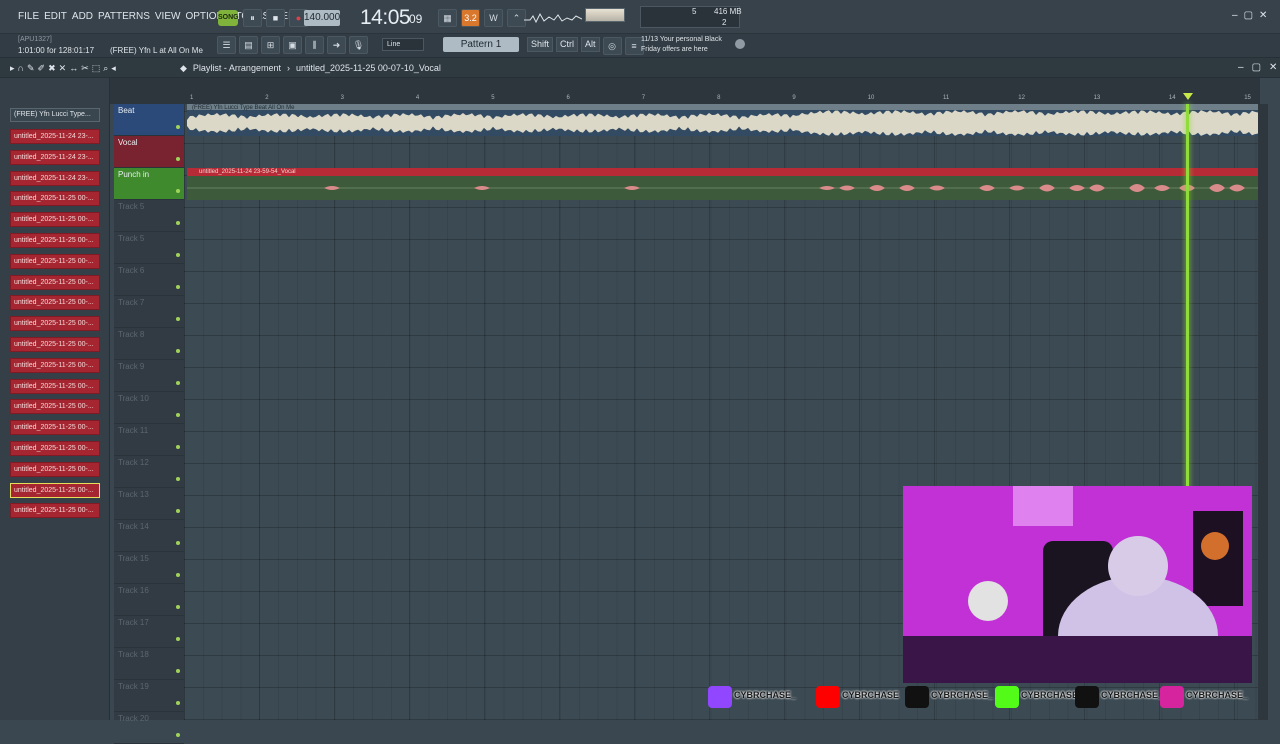 This screenshot has width=1280, height=744. Describe the element at coordinates (336, 45) in the screenshot. I see `arrow-icon: ➜` at that location.